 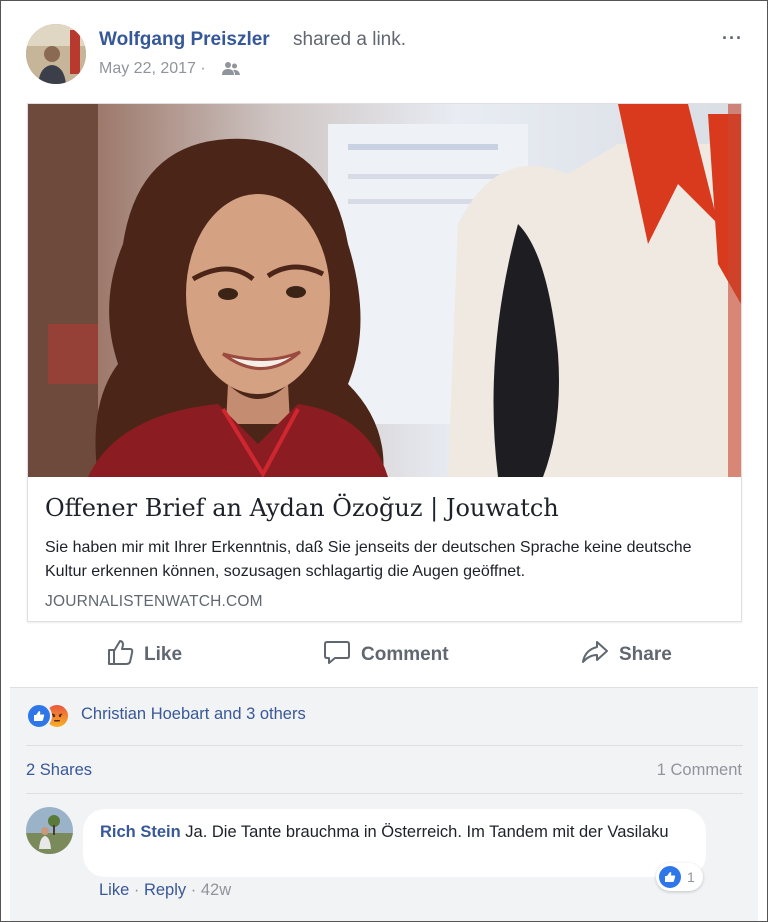 What do you see at coordinates (56, 54) in the screenshot?
I see `author-avatar` at bounding box center [56, 54].